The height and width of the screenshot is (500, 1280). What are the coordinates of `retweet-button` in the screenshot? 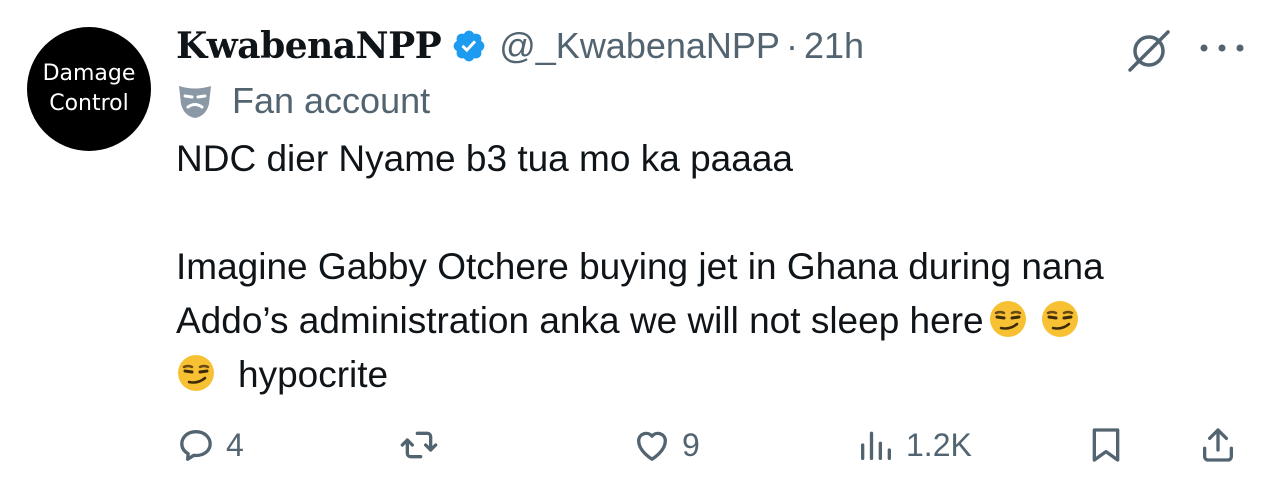 It's located at (419, 445).